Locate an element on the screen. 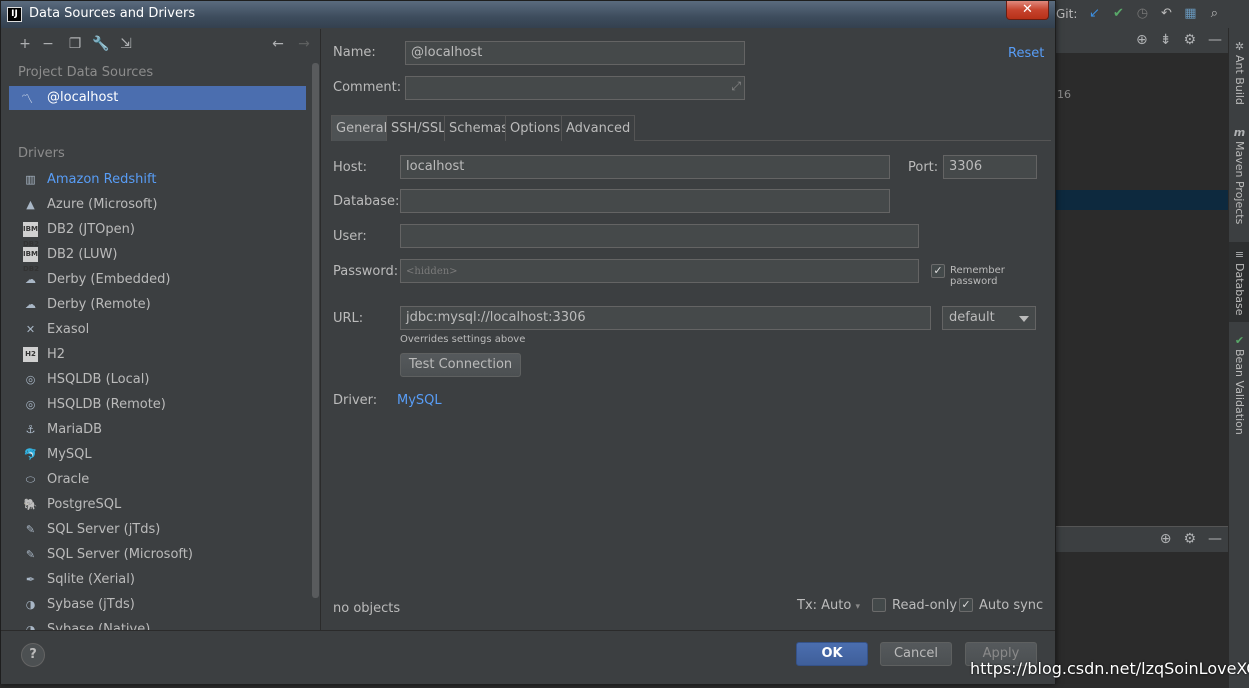 This screenshot has height=688, width=1249. driver-item: H2 H2 is located at coordinates (158, 354).